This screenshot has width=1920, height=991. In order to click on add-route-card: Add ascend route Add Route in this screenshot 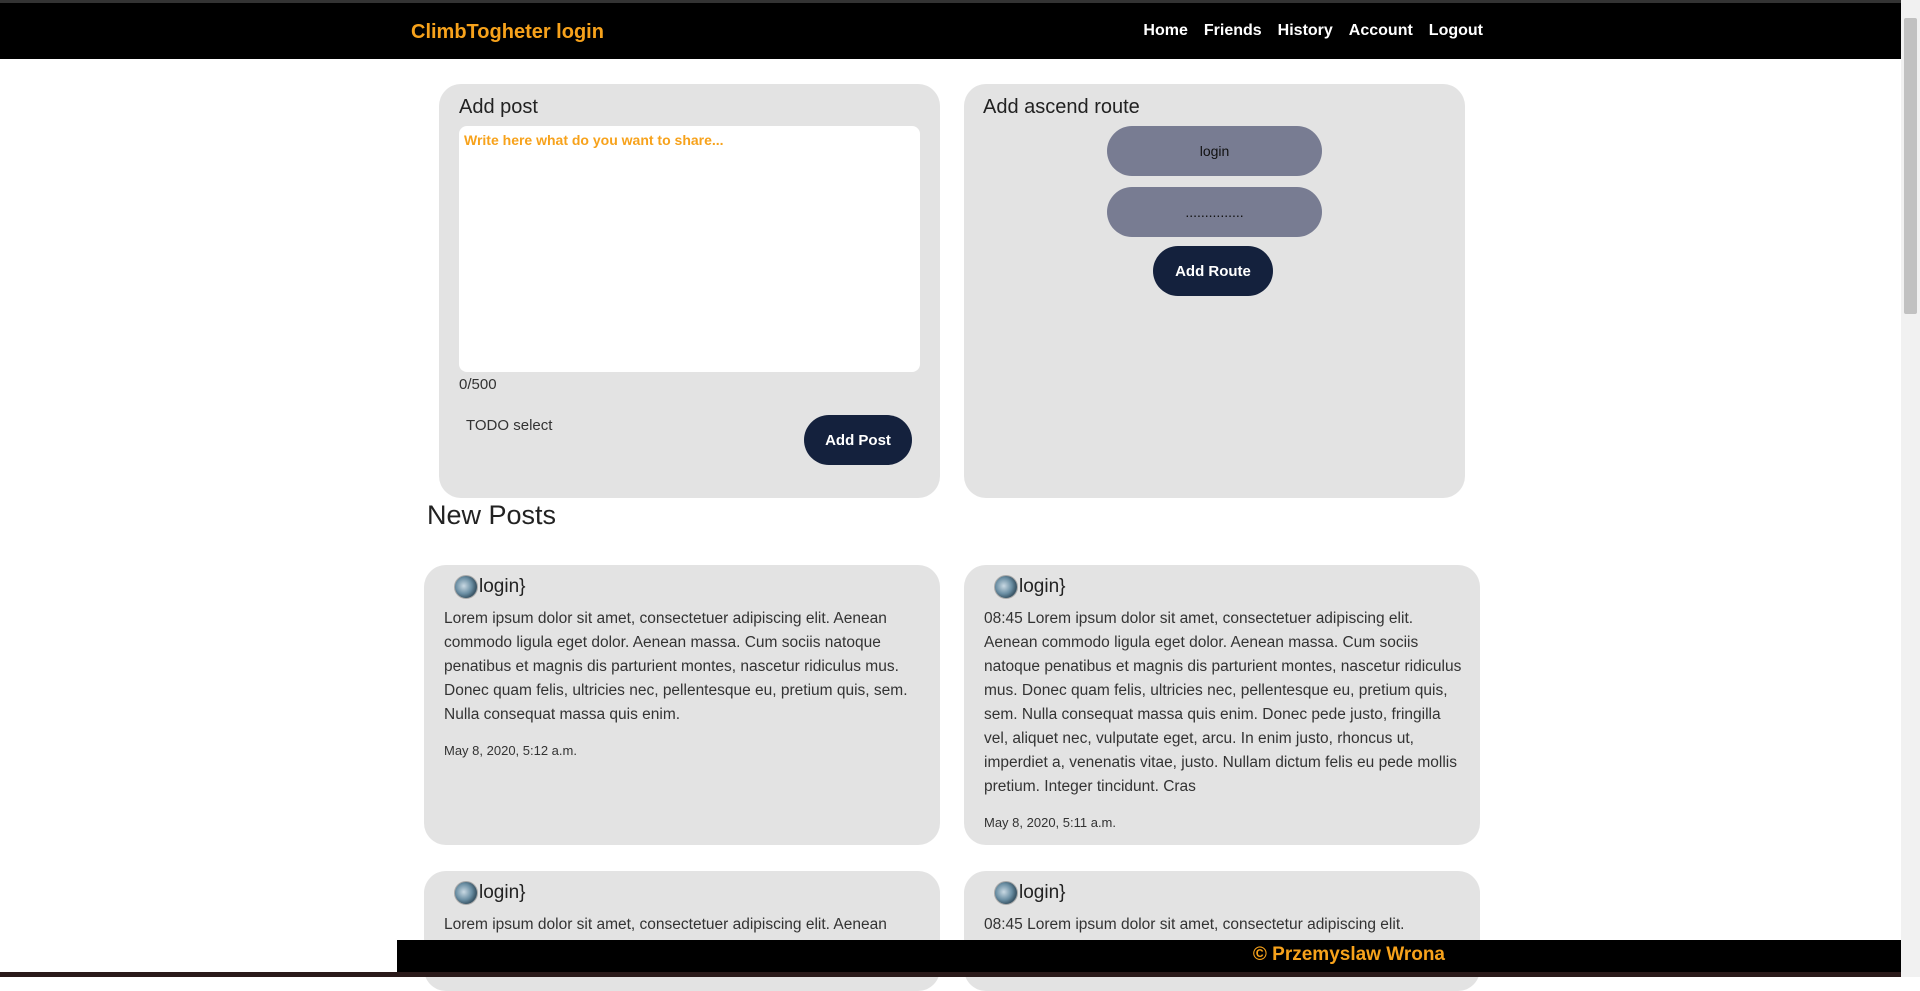, I will do `click(1214, 291)`.